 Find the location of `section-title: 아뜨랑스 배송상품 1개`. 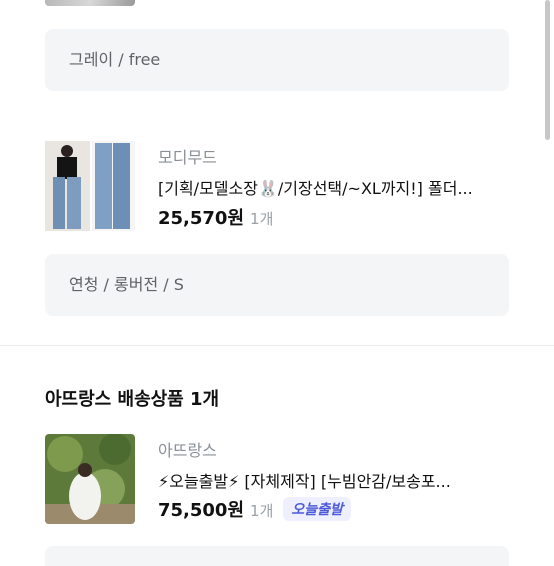

section-title: 아뜨랑스 배송상품 1개 is located at coordinates (132, 399).